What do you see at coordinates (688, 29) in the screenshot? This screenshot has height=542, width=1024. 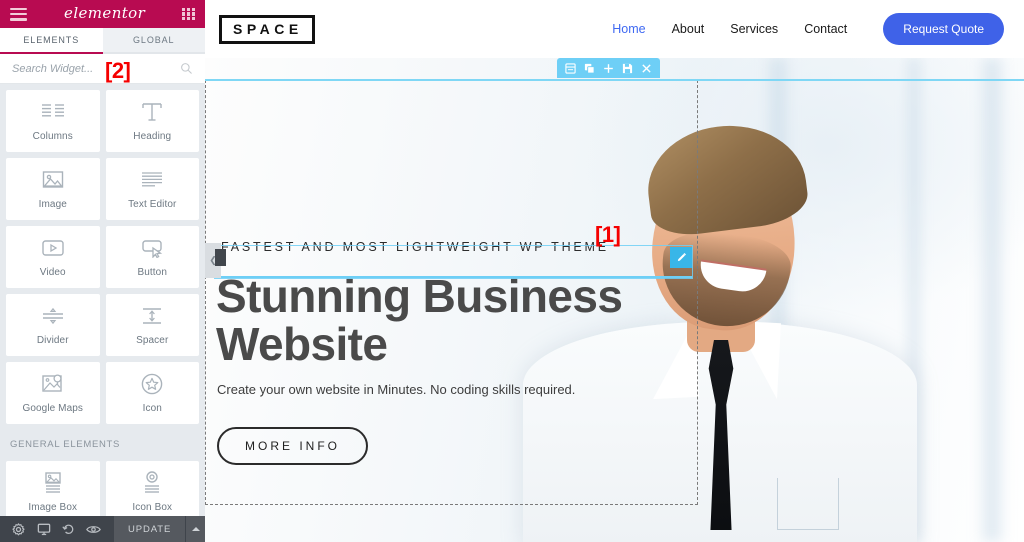 I see `nav-item-about: About` at bounding box center [688, 29].